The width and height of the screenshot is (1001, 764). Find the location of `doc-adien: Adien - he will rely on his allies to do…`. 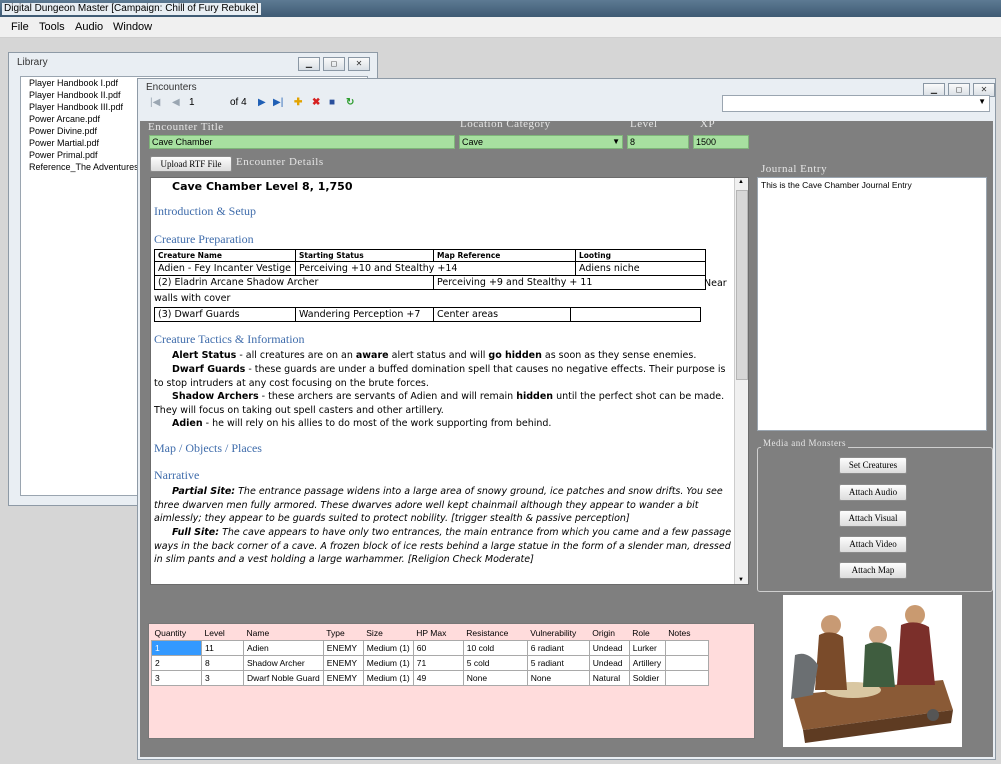

doc-adien: Adien - he will rely on his allies to do… is located at coordinates (362, 423).